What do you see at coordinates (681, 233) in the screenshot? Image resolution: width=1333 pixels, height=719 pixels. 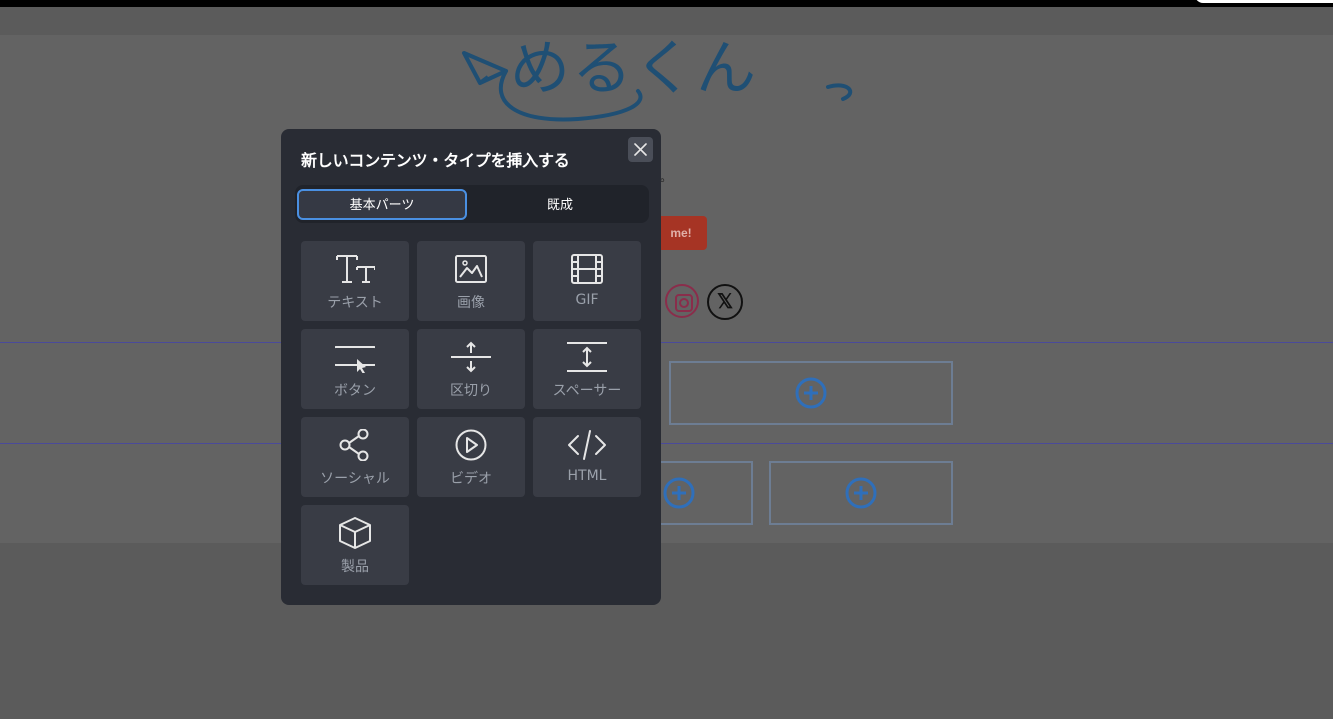 I see `background-cta-button: me!` at bounding box center [681, 233].